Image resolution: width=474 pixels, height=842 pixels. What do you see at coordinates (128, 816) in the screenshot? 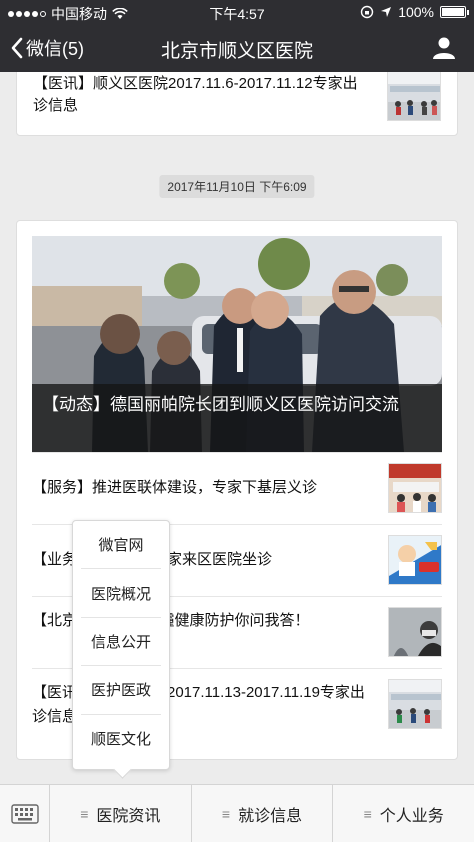
I see `menu-tab-label: 医院资讯` at bounding box center [128, 816].